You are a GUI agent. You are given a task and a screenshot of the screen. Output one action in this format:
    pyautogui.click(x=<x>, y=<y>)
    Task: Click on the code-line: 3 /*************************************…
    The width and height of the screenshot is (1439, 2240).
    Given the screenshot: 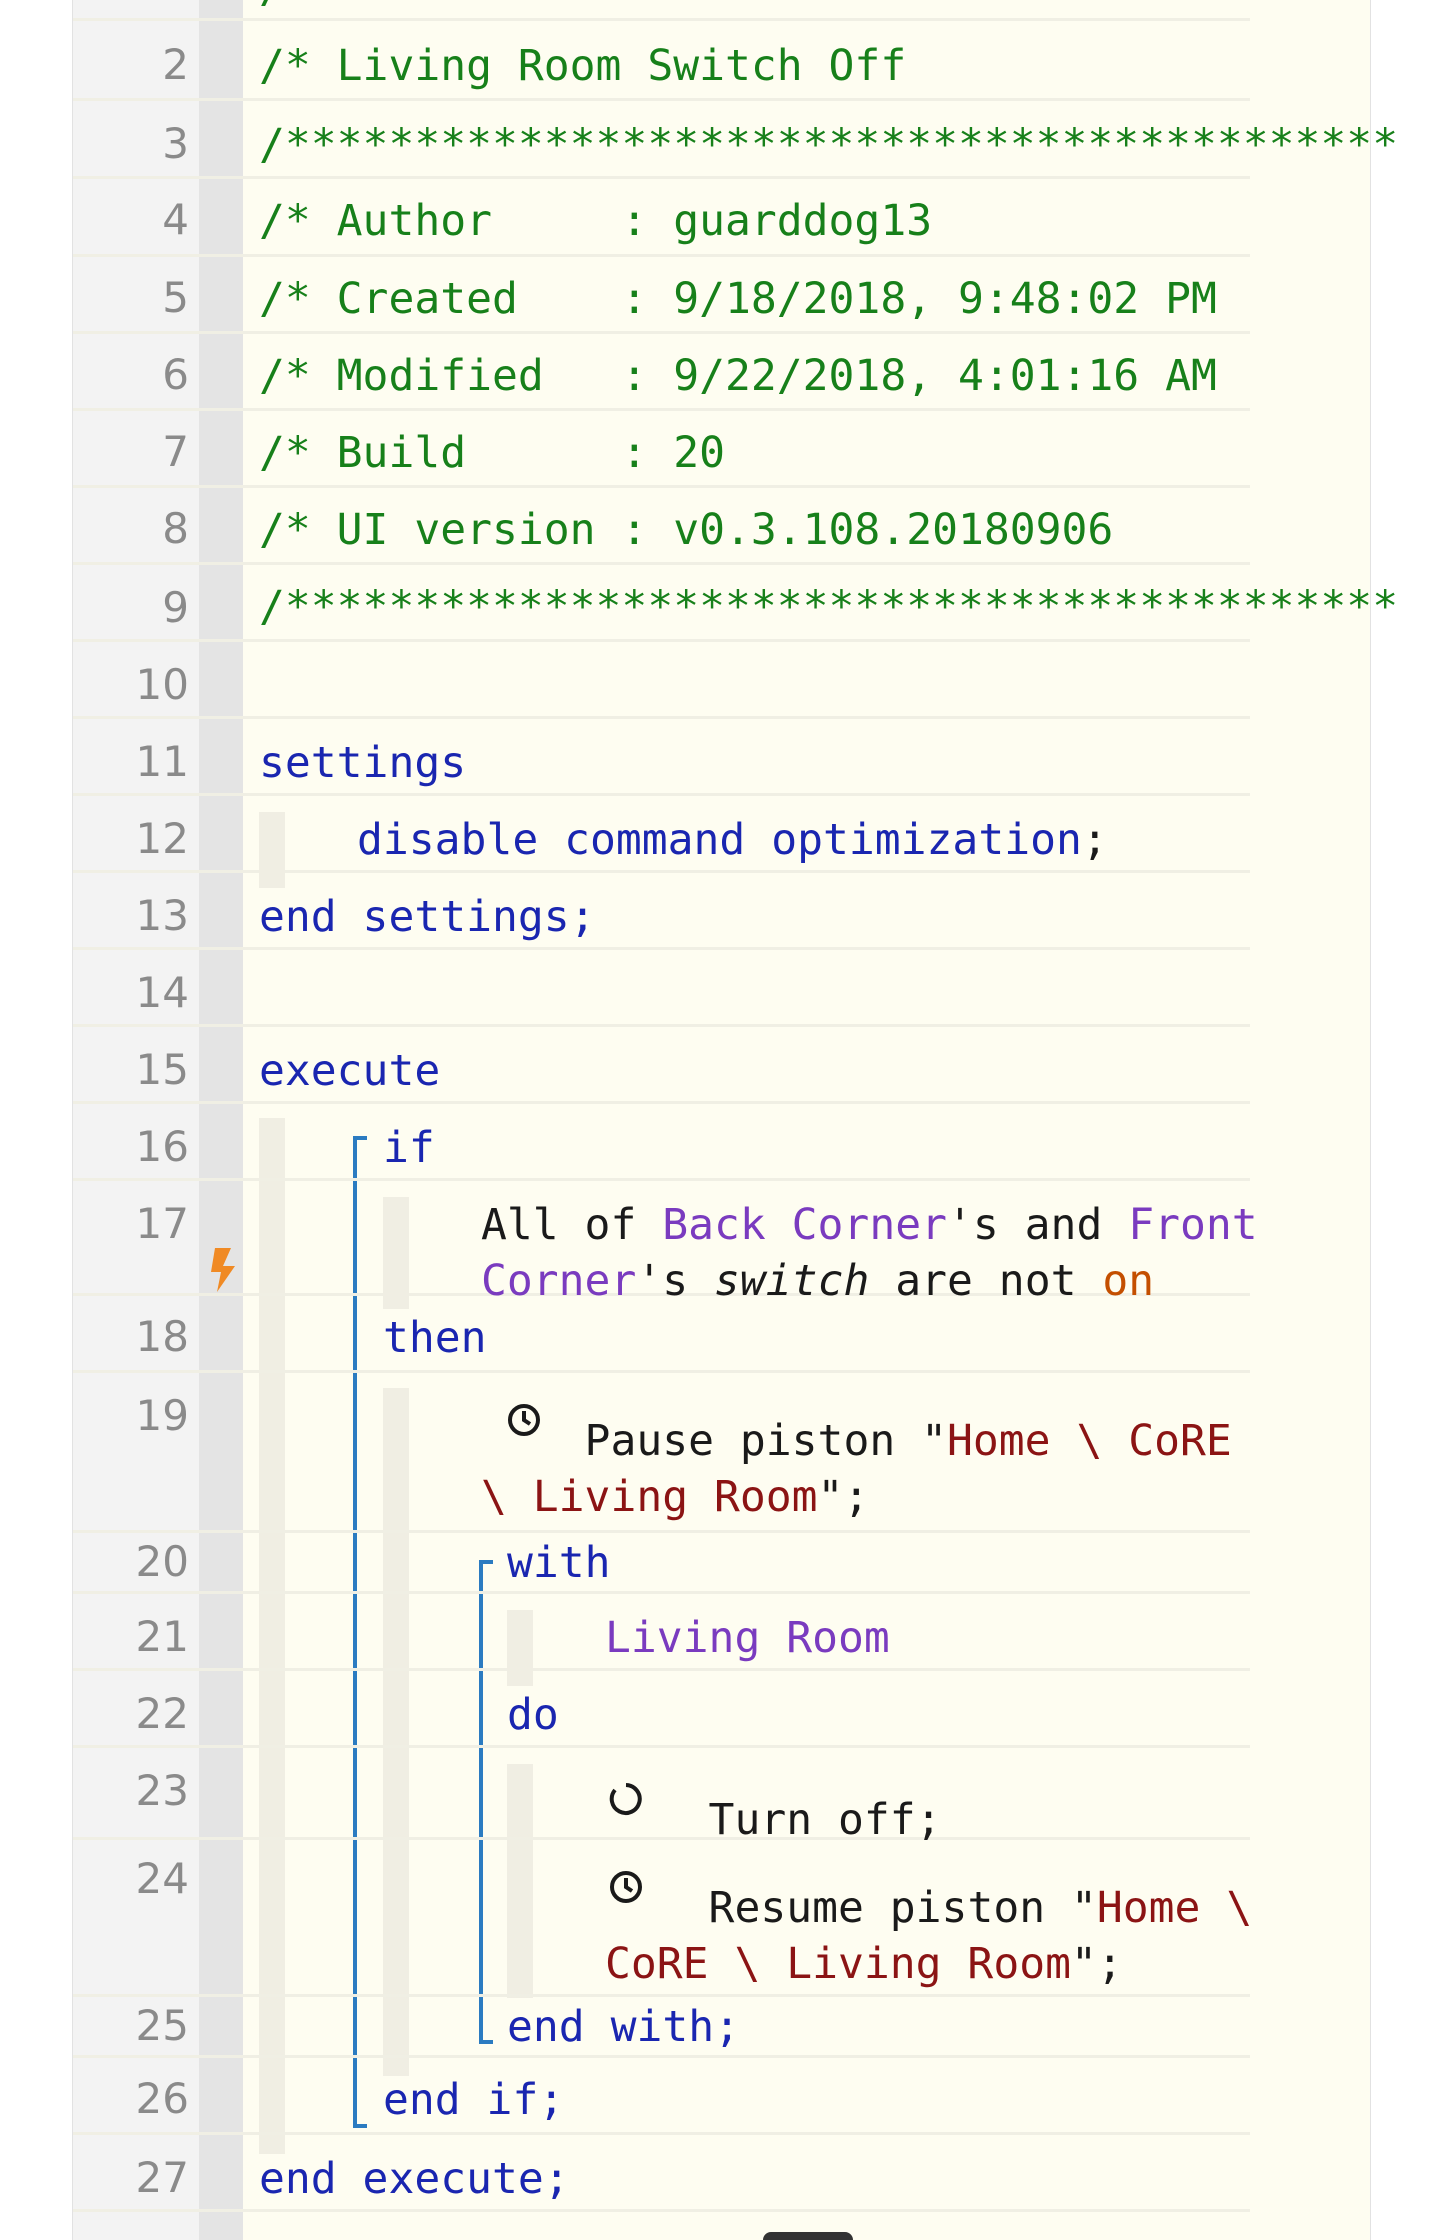 What is the action you would take?
    pyautogui.click(x=735, y=140)
    